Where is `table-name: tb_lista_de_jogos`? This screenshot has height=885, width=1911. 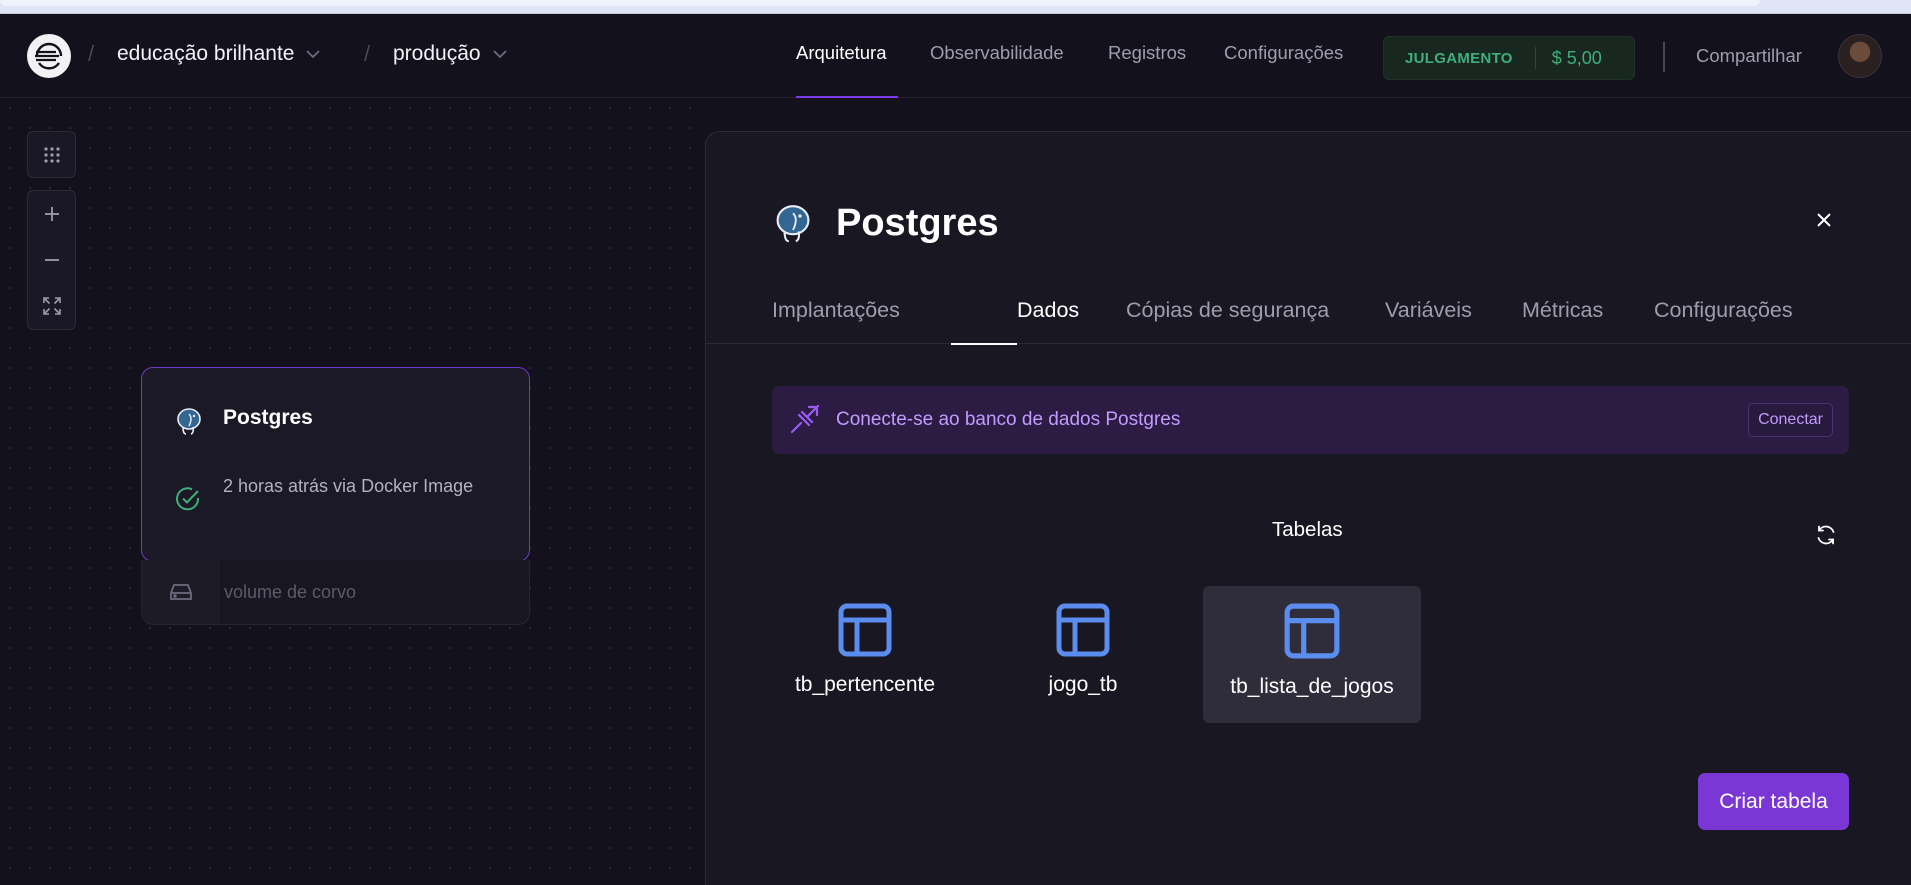 table-name: tb_lista_de_jogos is located at coordinates (1312, 686).